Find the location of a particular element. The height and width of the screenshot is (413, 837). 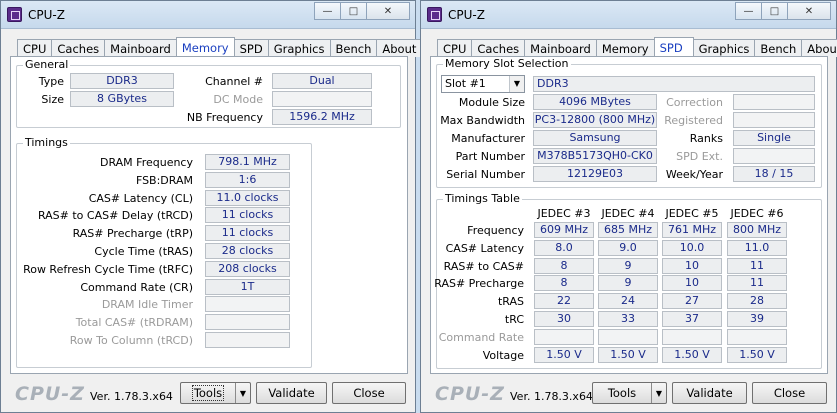

timings-cell: 37 is located at coordinates (692, 319).